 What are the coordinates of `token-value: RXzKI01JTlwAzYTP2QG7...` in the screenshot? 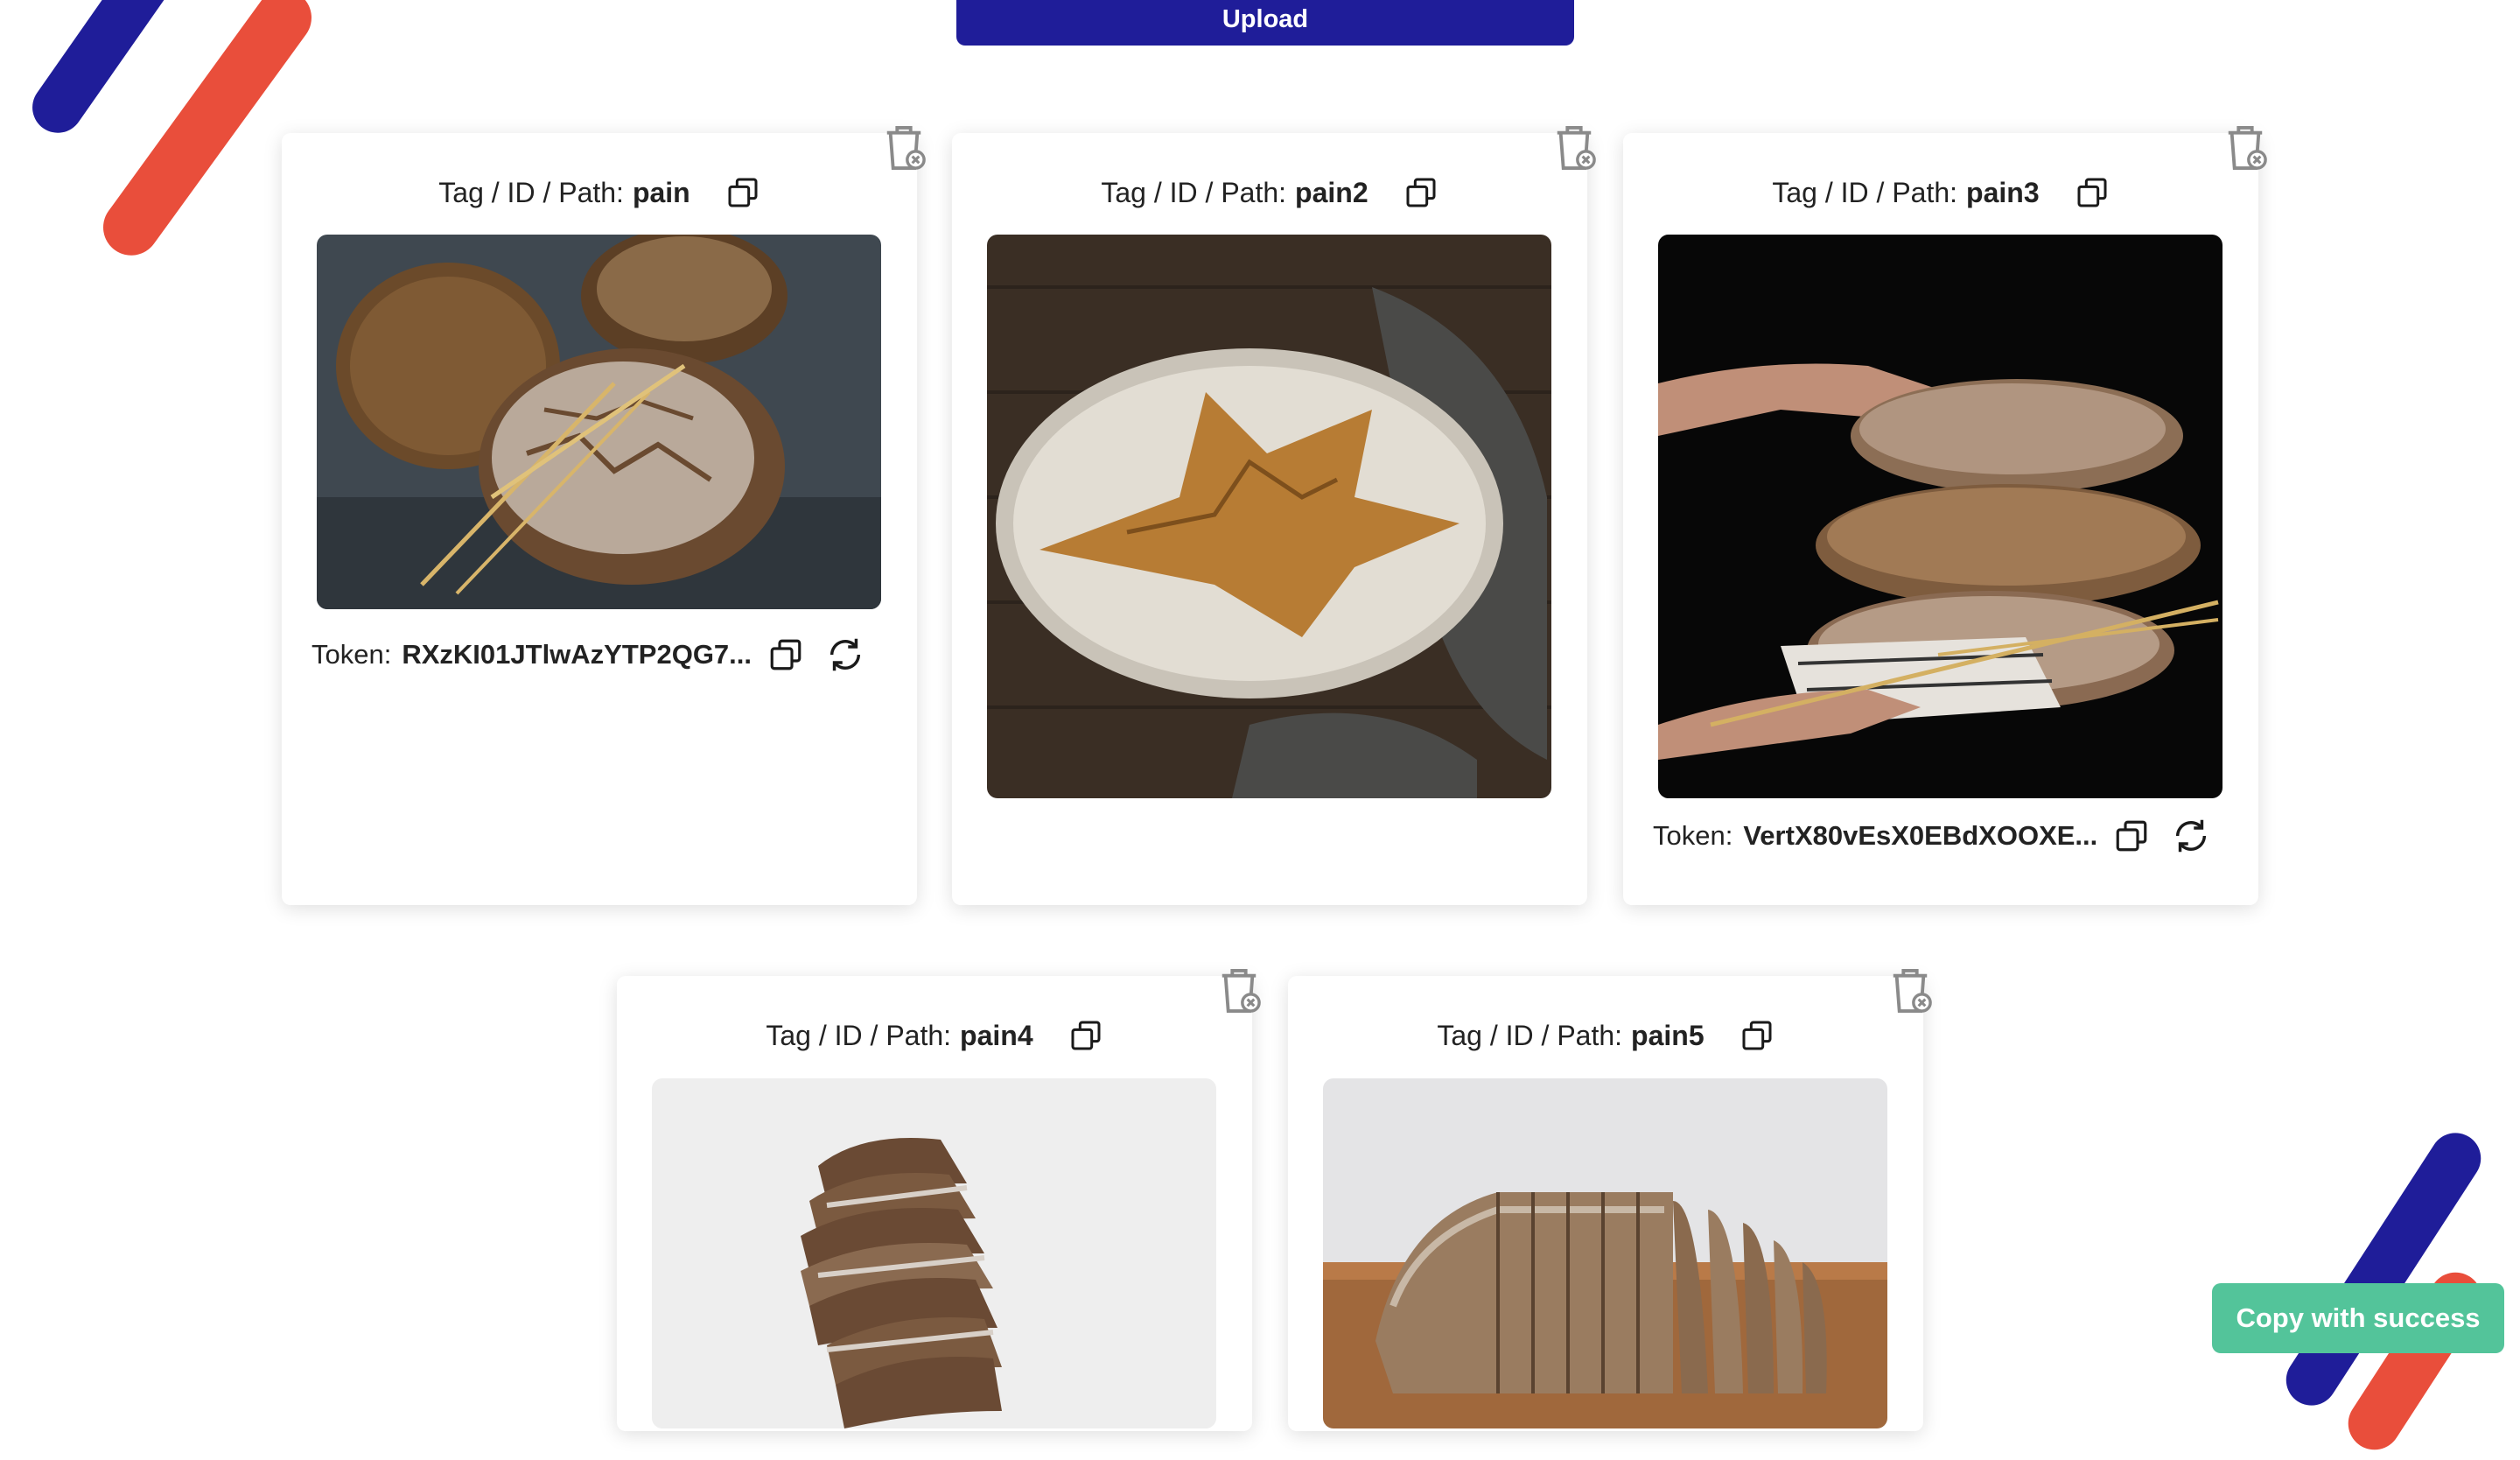 It's located at (577, 655).